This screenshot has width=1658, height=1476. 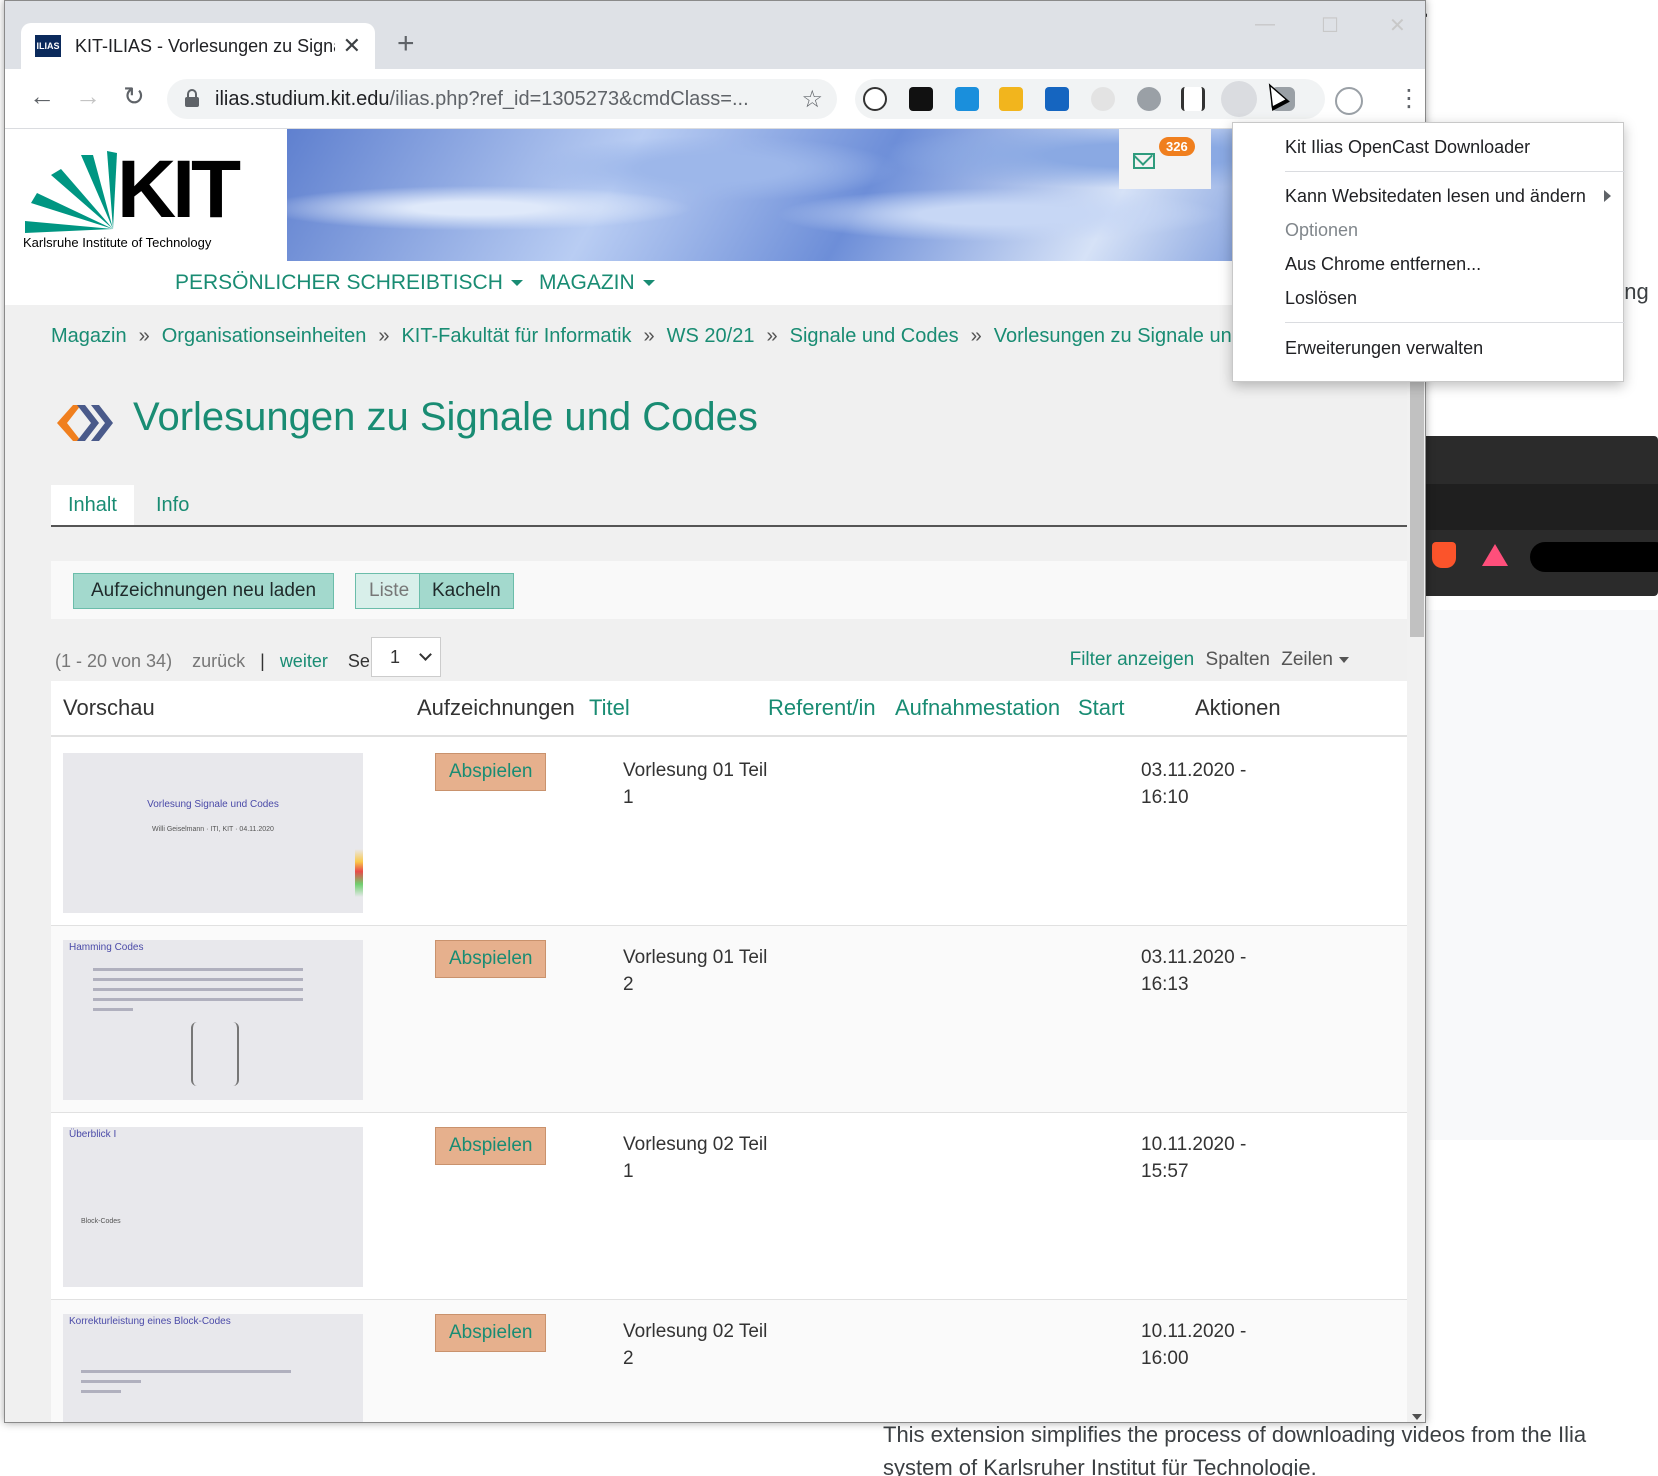 What do you see at coordinates (1322, 230) in the screenshot?
I see `menu-item-options: Optionen` at bounding box center [1322, 230].